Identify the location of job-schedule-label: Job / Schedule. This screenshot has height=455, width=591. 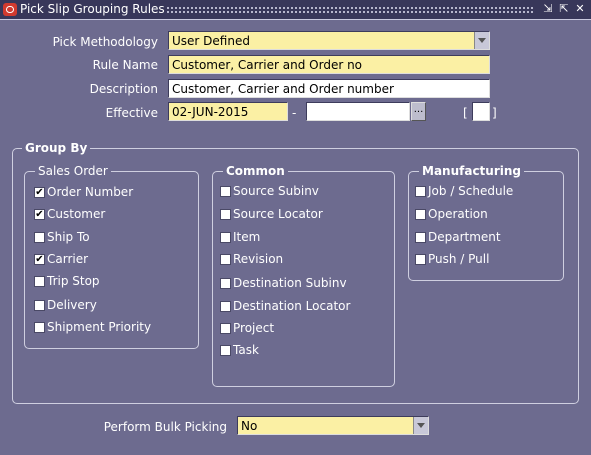
(471, 191).